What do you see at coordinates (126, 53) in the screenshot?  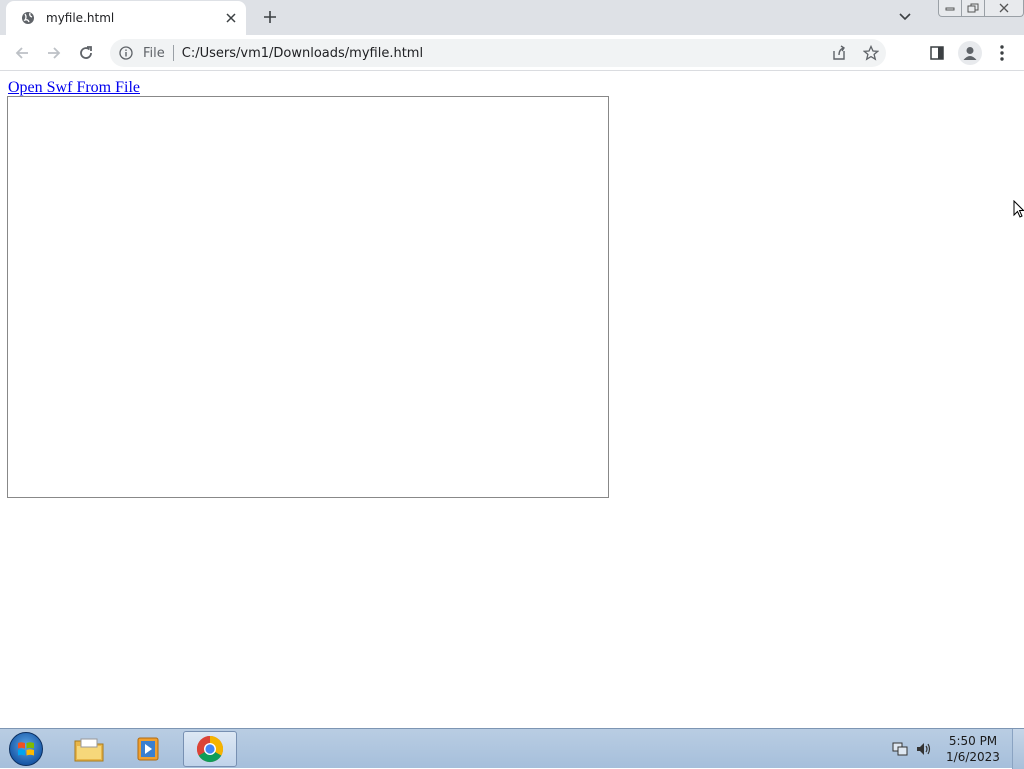 I see `info-icon` at bounding box center [126, 53].